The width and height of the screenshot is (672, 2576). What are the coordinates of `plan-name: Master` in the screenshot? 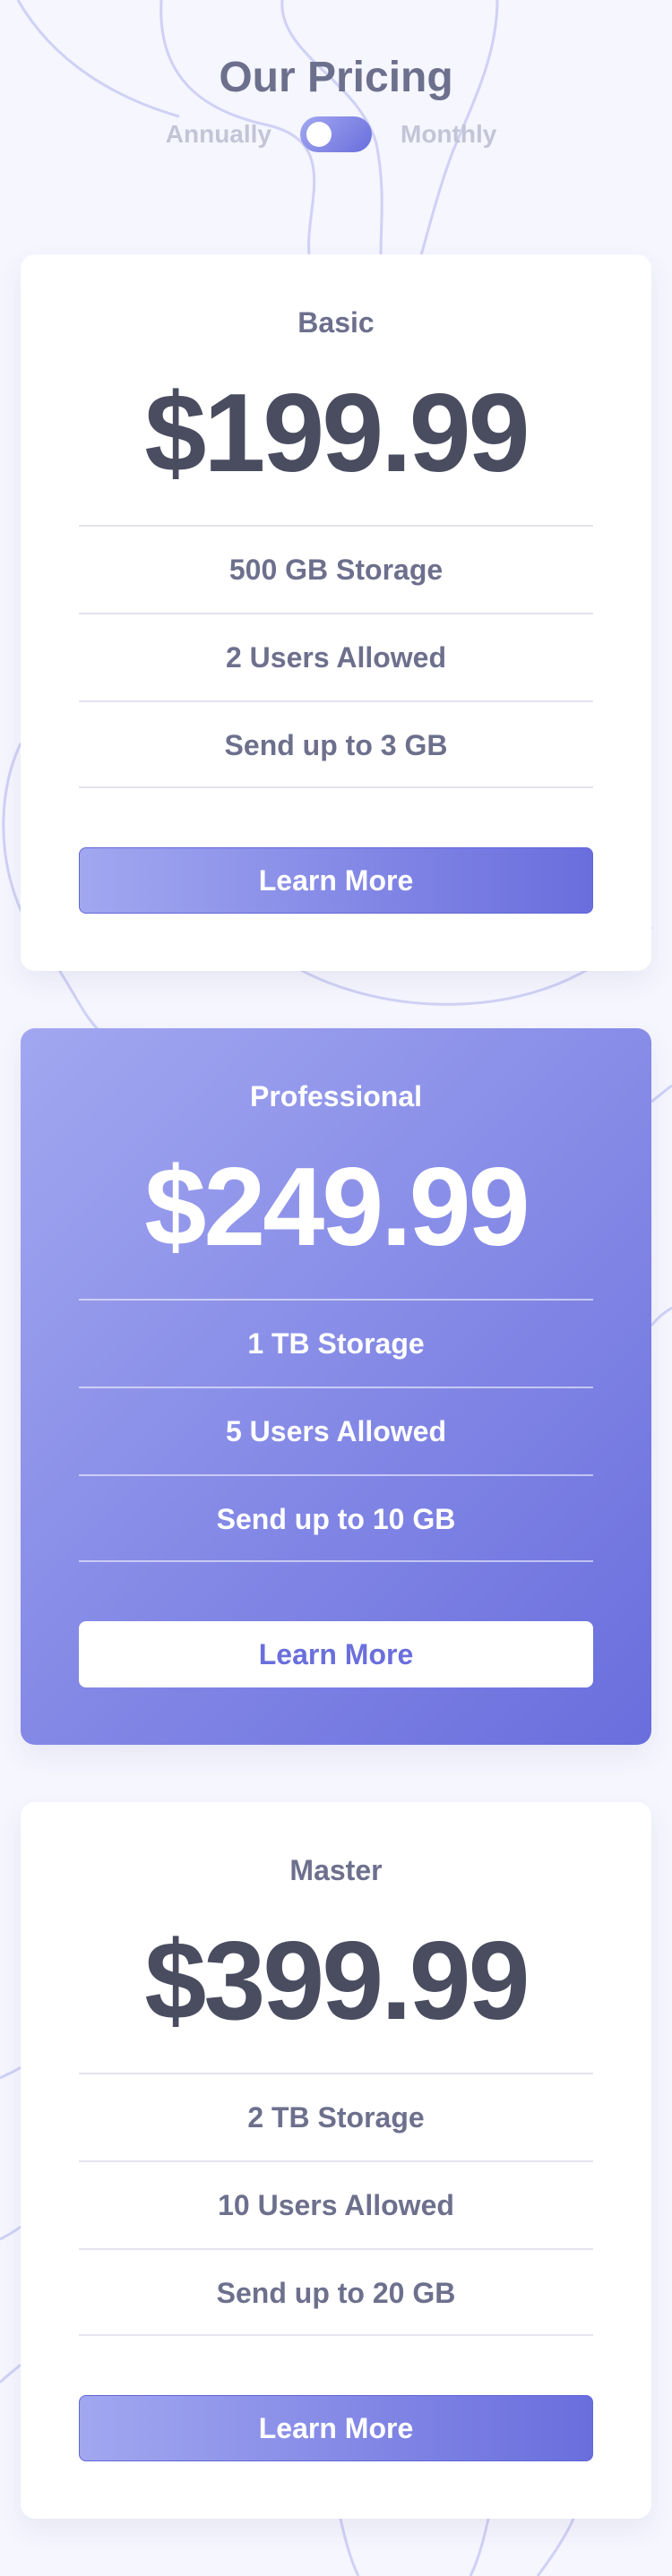 It's located at (336, 1870).